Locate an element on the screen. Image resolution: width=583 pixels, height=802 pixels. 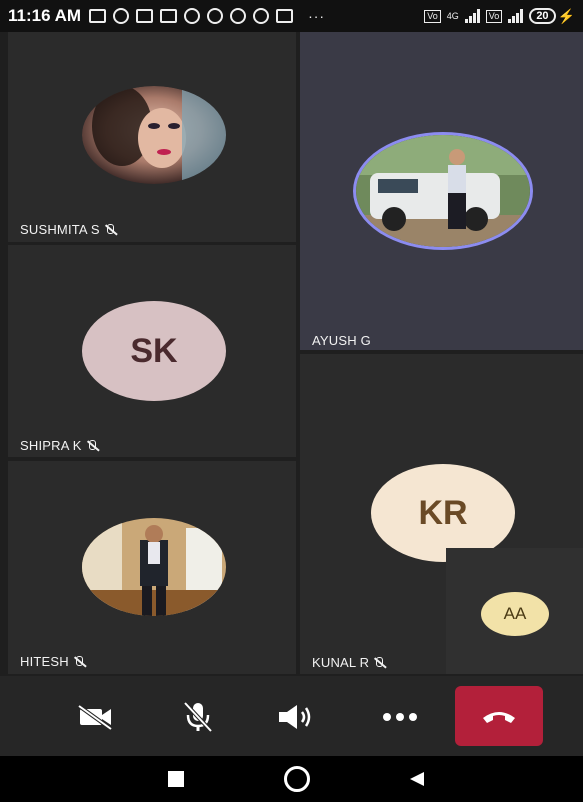
mute-button is located at coordinates (198, 717).